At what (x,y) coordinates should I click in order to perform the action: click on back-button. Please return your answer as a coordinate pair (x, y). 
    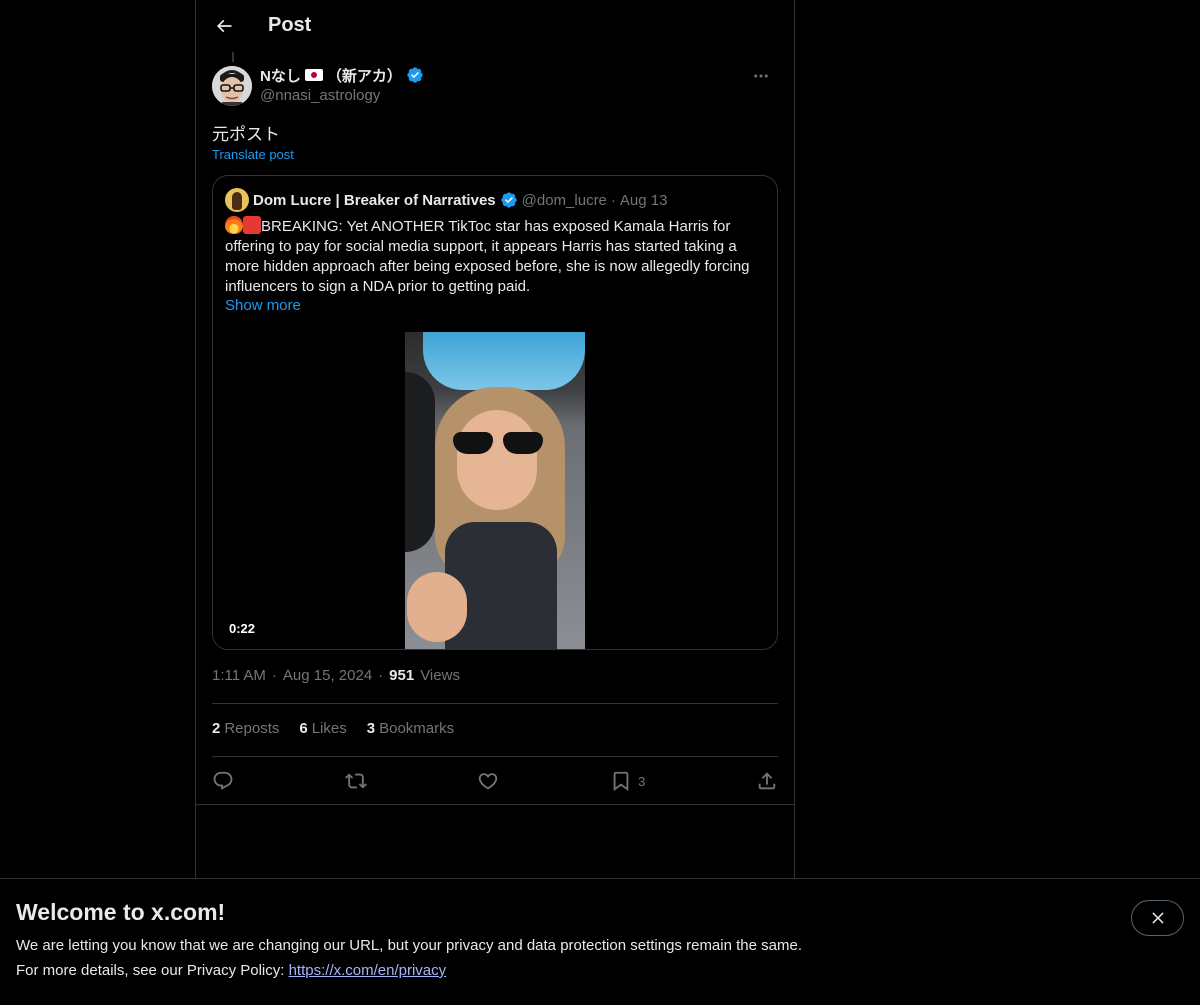
    Looking at the image, I should click on (224, 26).